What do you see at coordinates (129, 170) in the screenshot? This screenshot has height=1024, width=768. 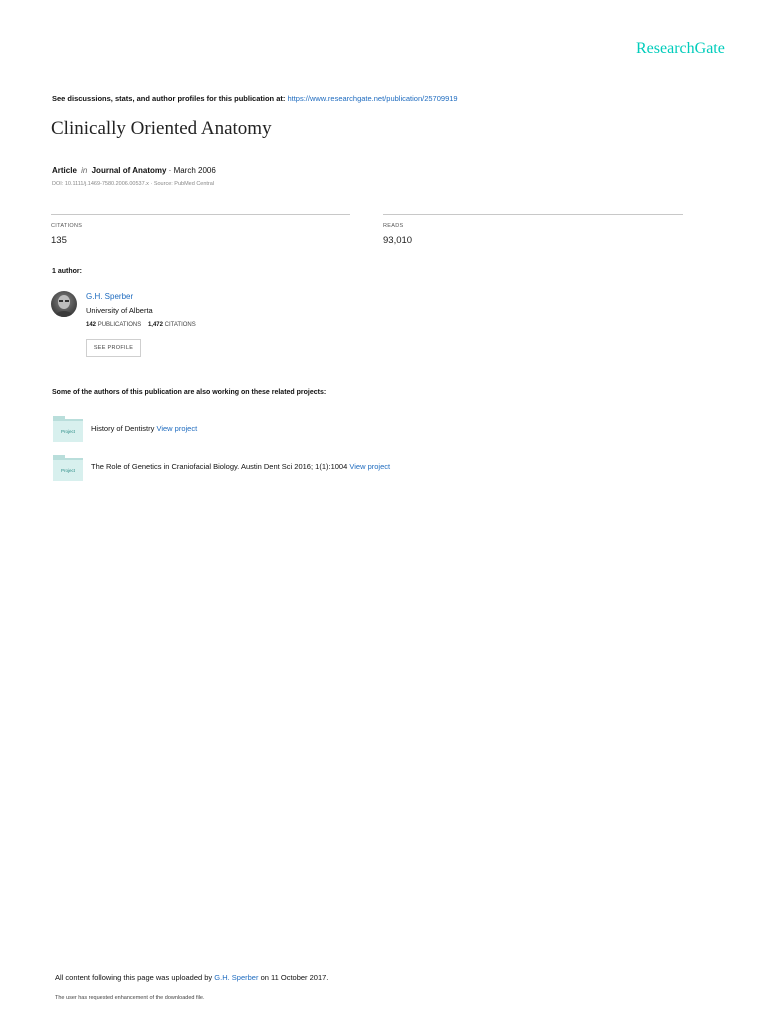 I see `journal-name: Journal of Anatomy` at bounding box center [129, 170].